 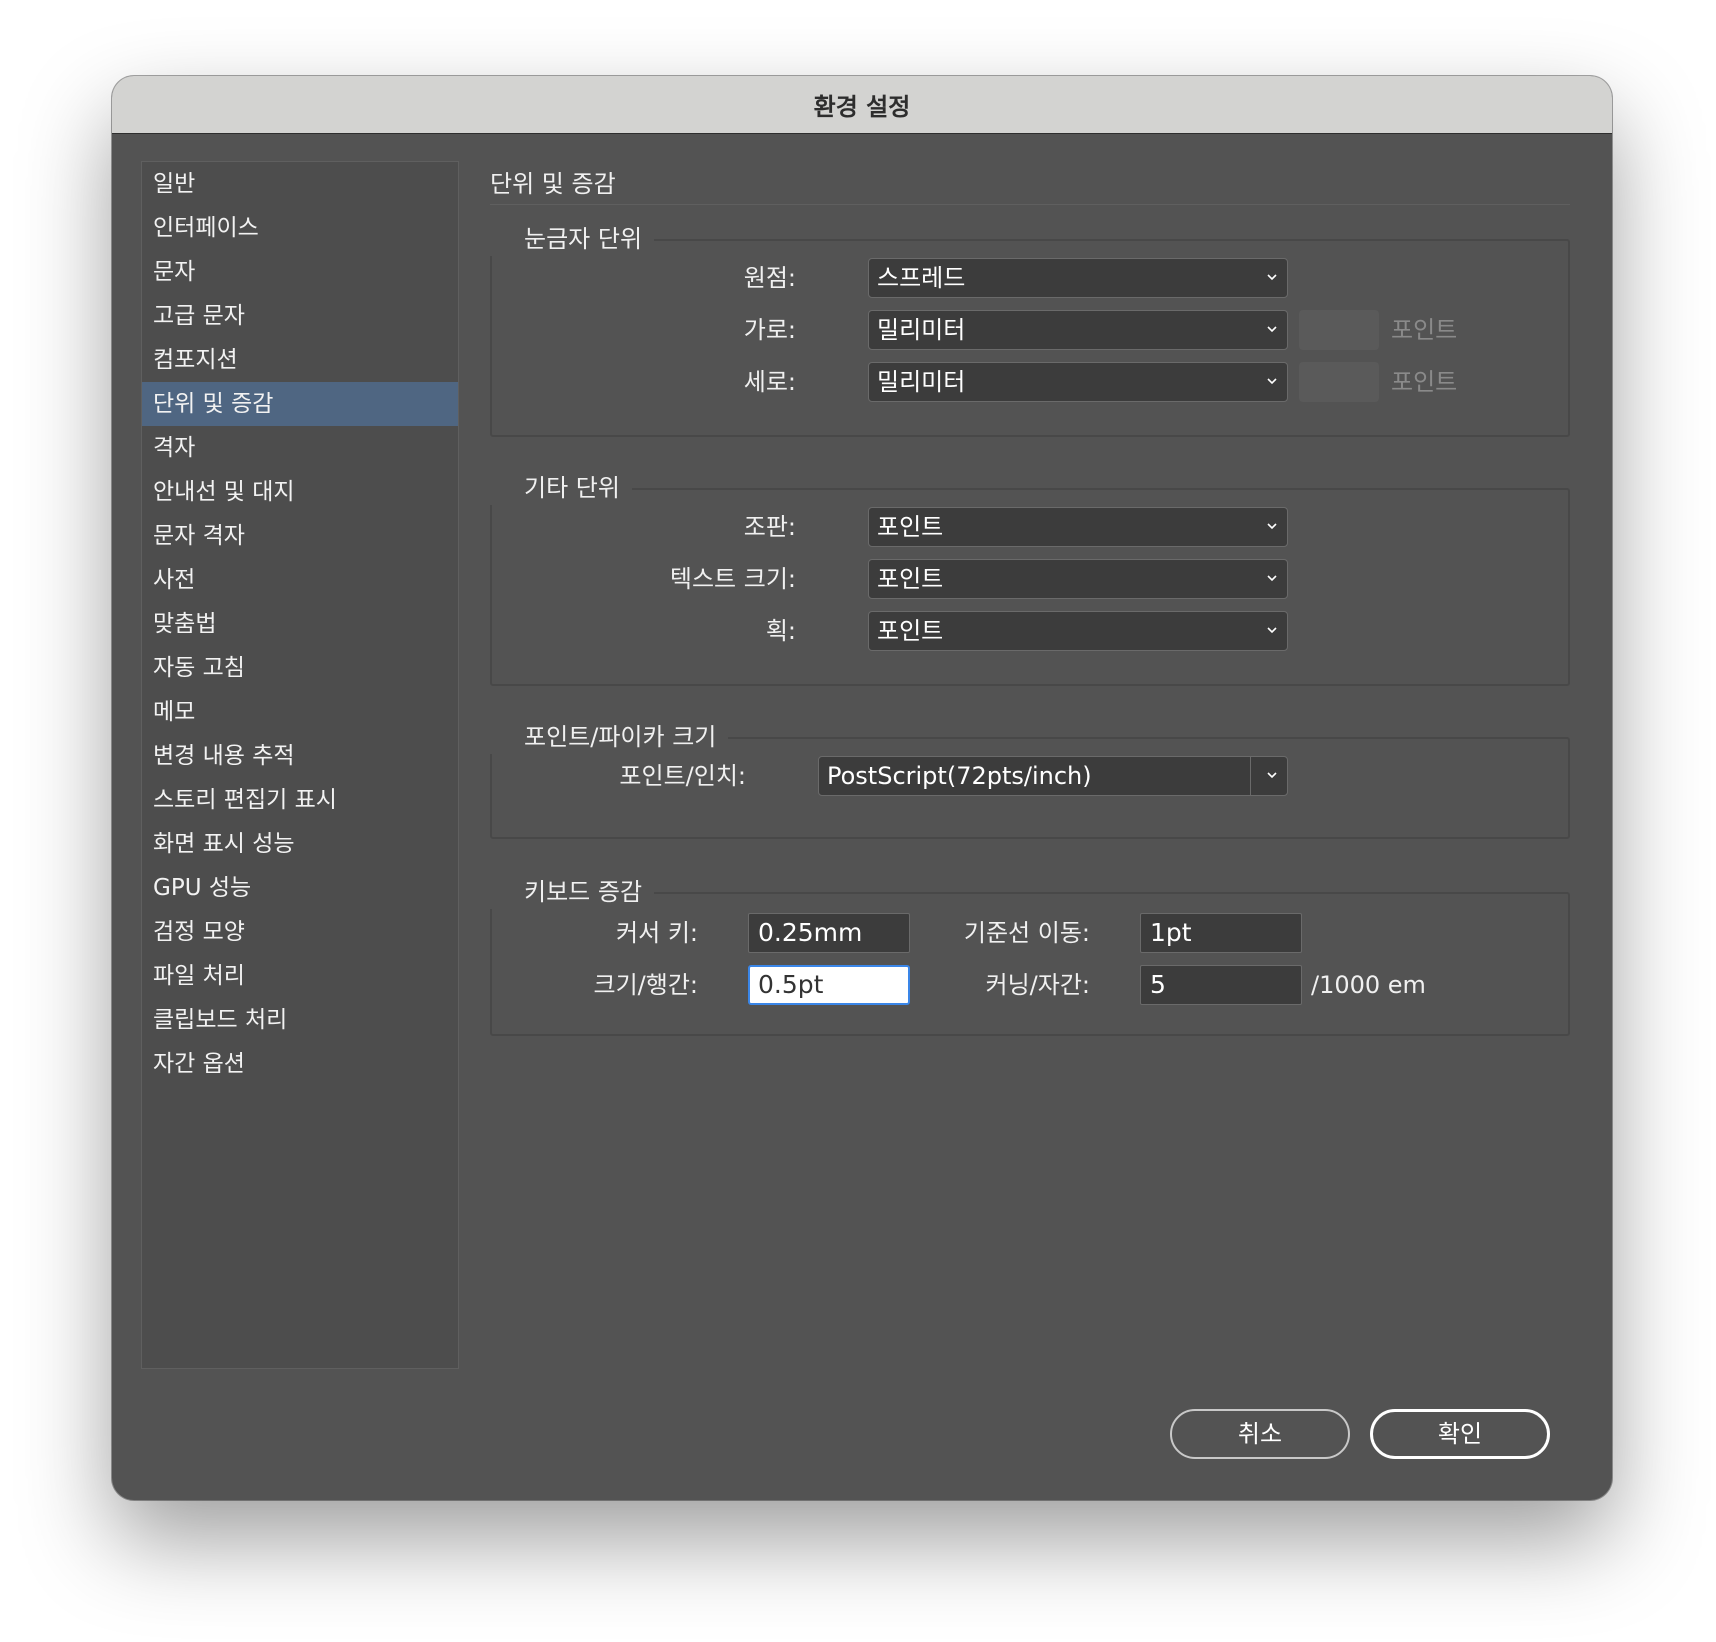 What do you see at coordinates (769, 382) in the screenshot?
I see `vertical-label: 세로:` at bounding box center [769, 382].